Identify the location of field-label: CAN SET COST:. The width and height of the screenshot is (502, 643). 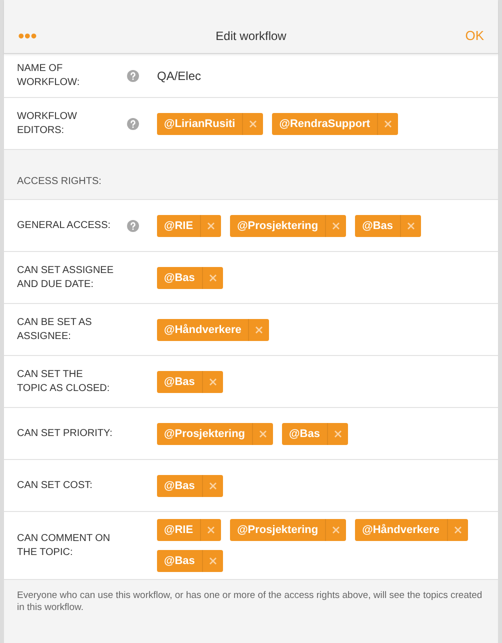
(55, 485).